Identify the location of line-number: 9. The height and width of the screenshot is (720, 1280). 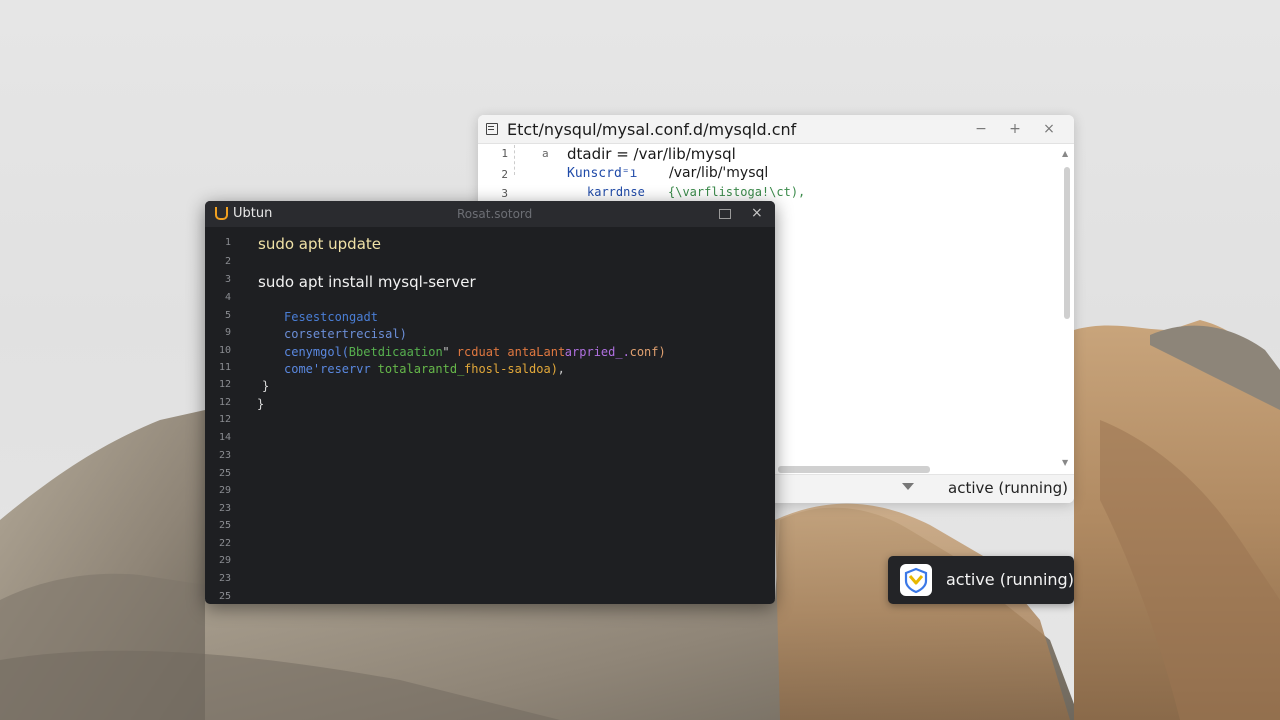
(227, 332).